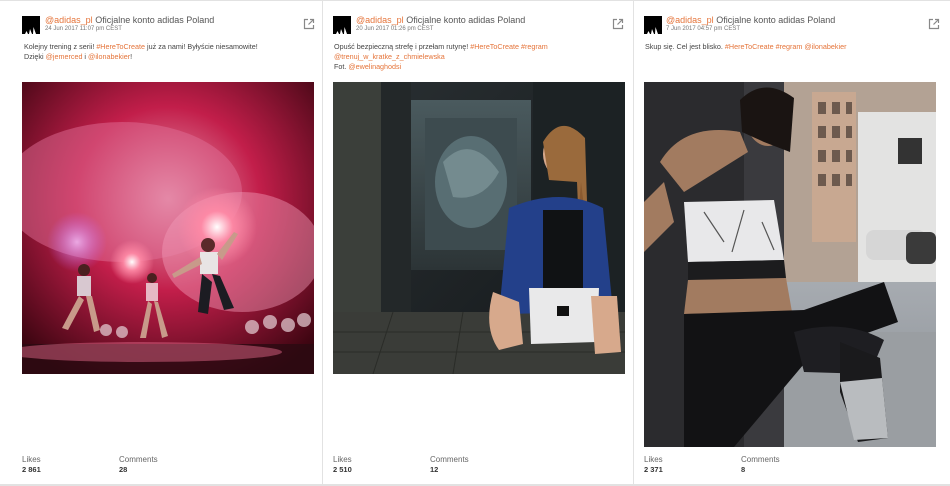  I want to click on comments-count: 28, so click(123, 469).